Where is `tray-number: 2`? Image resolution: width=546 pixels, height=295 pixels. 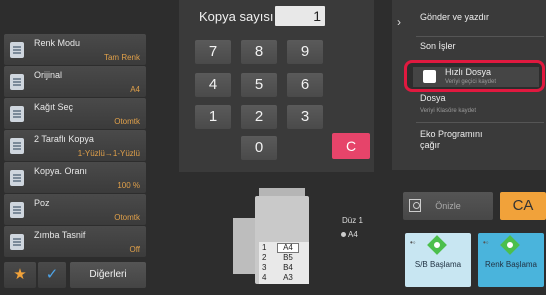
tray-number: 2 is located at coordinates (264, 257).